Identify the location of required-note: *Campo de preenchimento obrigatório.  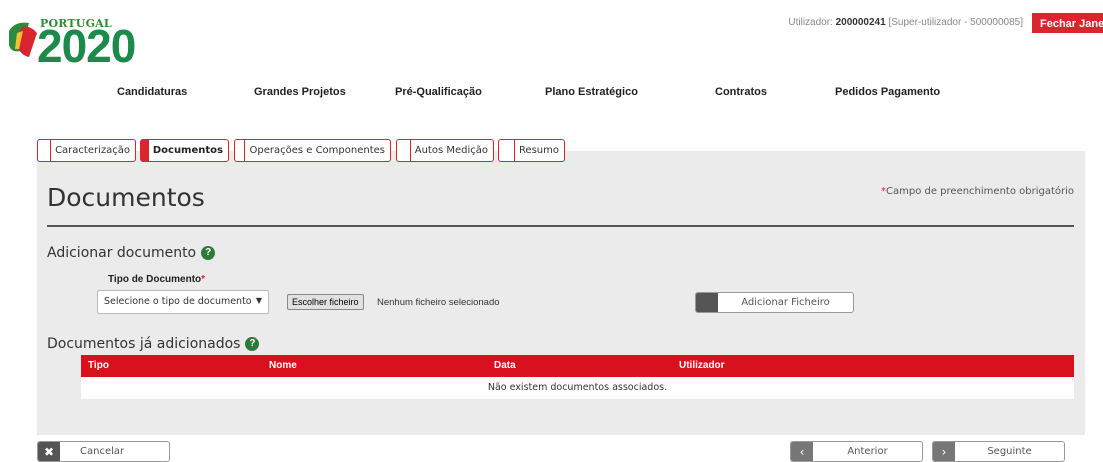
(977, 191).